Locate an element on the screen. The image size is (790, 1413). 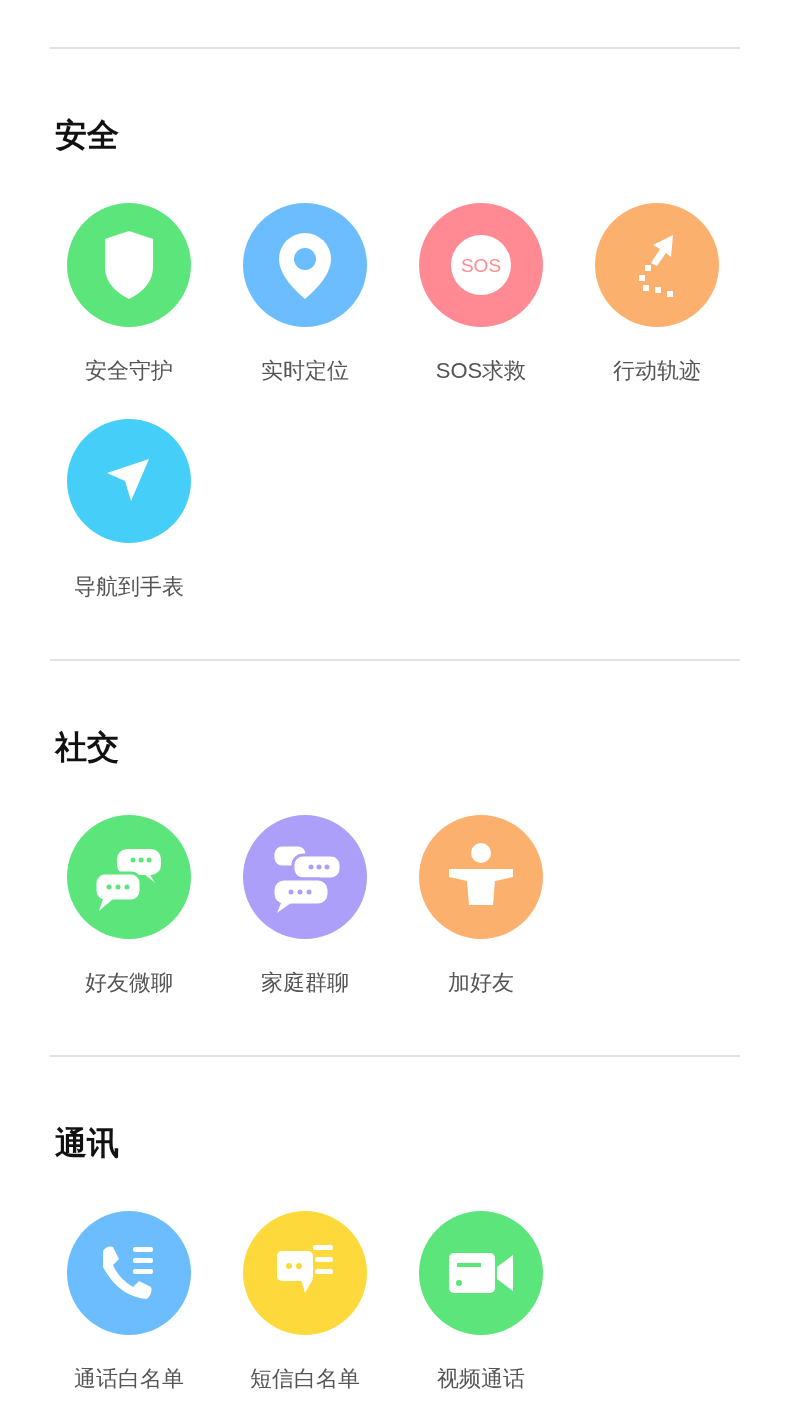
section-title: 通讯 is located at coordinates (87, 1143).